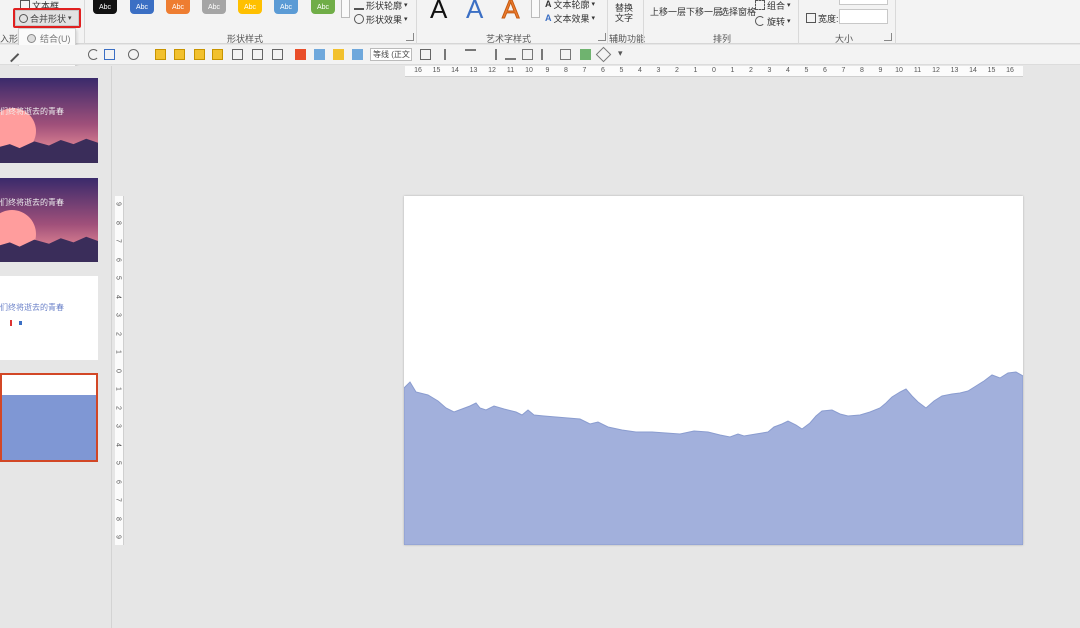  What do you see at coordinates (338, 54) in the screenshot?
I see `image-icon` at bounding box center [338, 54].